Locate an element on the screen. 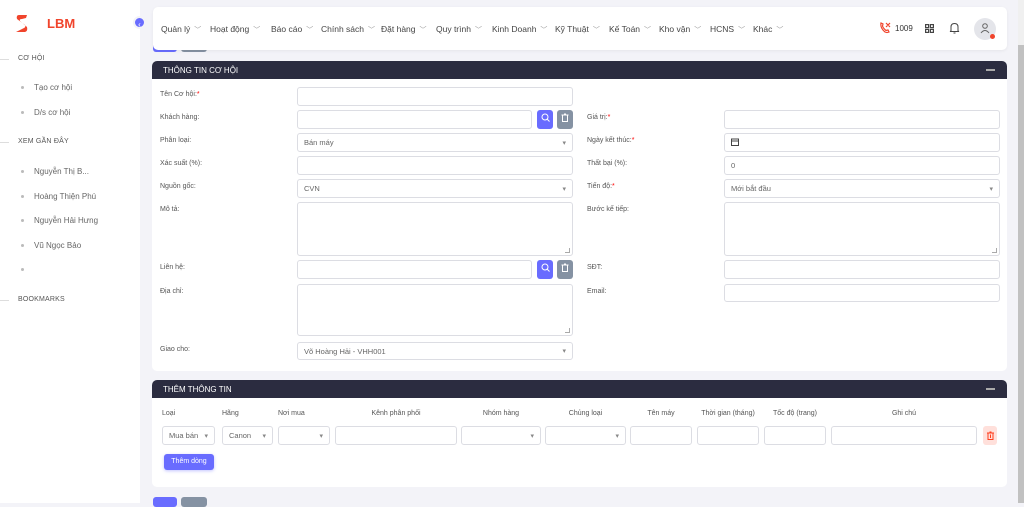 The width and height of the screenshot is (1024, 507). gia_tri-label: Giá trị:* is located at coordinates (599, 117).